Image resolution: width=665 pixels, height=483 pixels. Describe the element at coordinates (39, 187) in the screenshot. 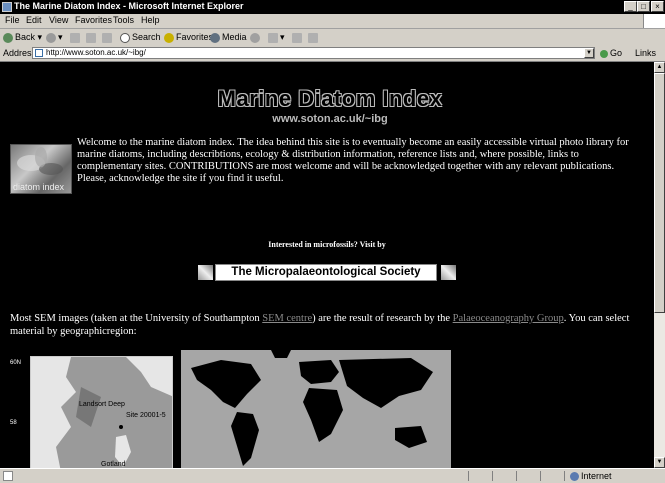

I see `logo-text: diatom index` at that location.